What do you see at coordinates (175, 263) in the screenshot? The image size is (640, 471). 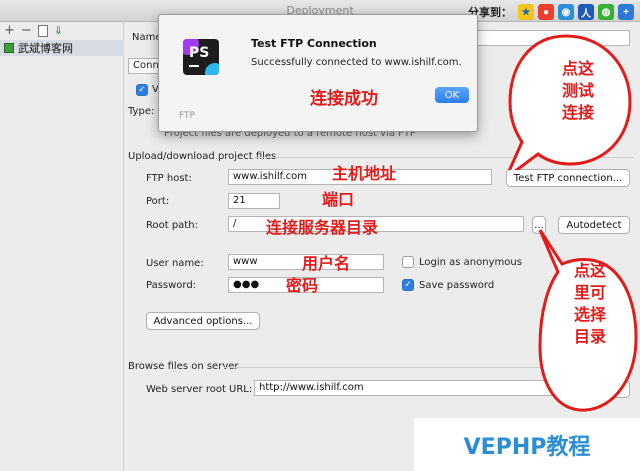 I see `username-label: User name:` at bounding box center [175, 263].